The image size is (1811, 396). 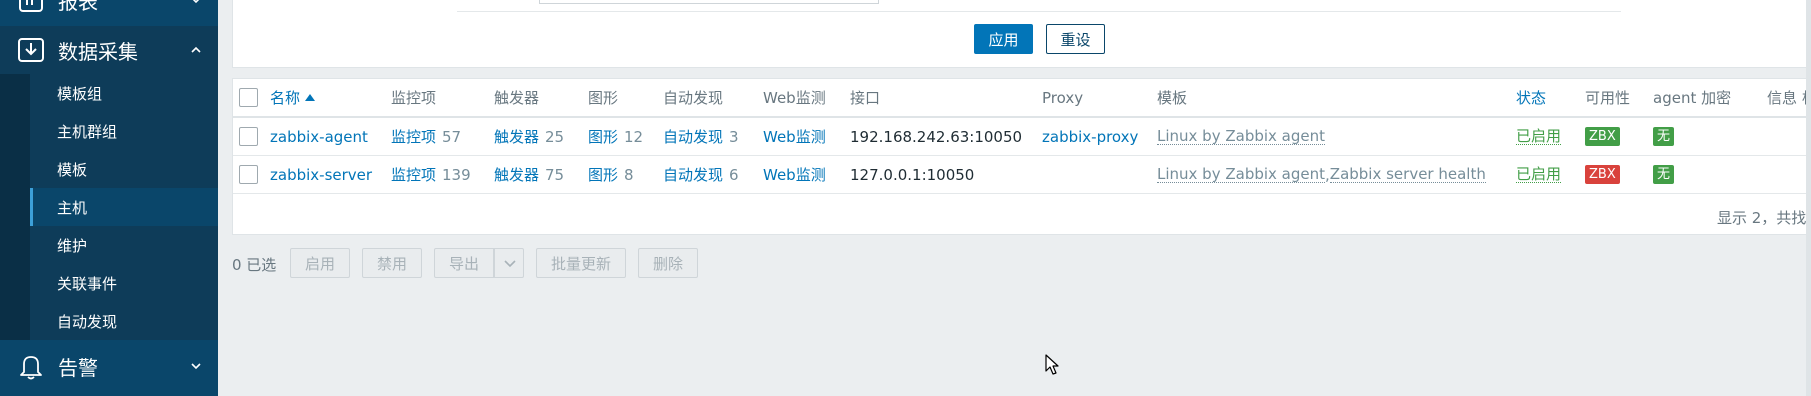 I want to click on sidebar-item-label: 主机, so click(x=72, y=207).